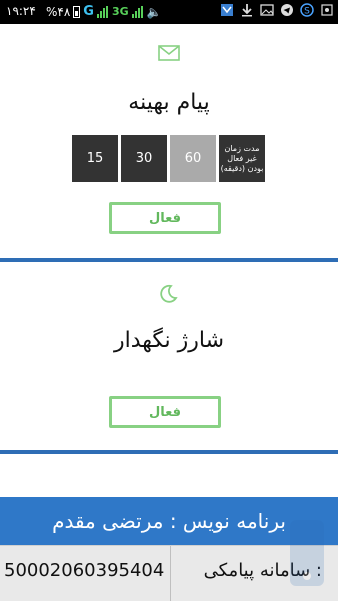 Image resolution: width=338 pixels, height=601 pixels. I want to click on signal-3g-icon, so click(137, 11).